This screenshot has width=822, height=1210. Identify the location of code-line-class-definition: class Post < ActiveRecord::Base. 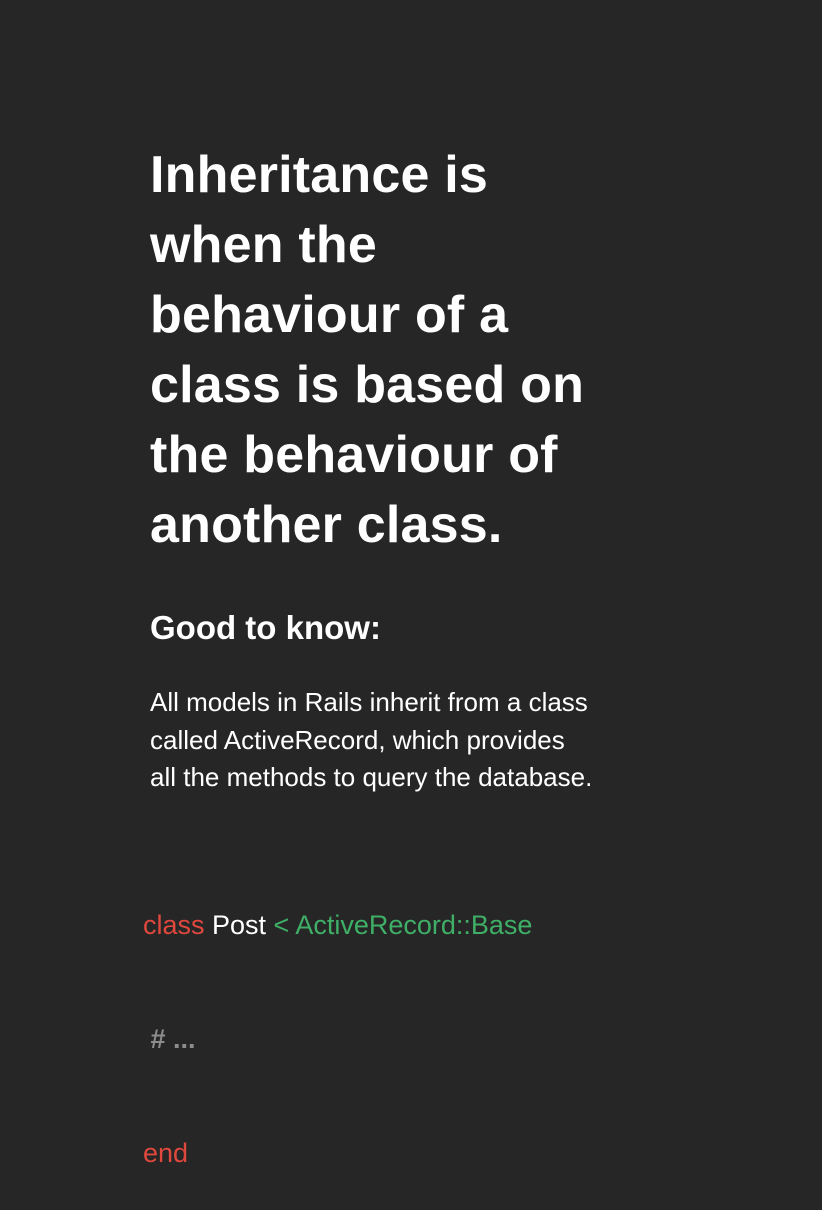
(337, 925).